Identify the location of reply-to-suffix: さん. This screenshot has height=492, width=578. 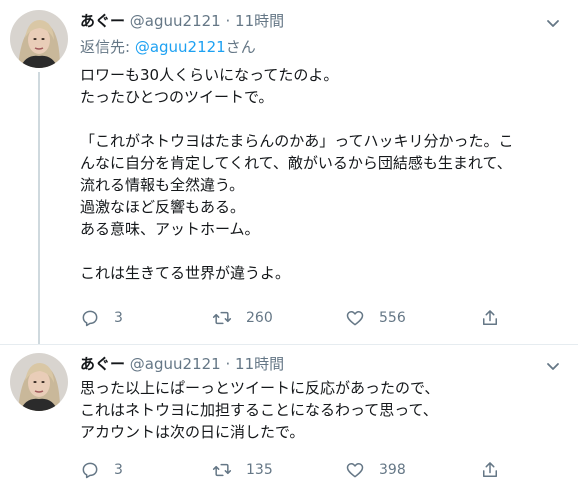
(240, 47).